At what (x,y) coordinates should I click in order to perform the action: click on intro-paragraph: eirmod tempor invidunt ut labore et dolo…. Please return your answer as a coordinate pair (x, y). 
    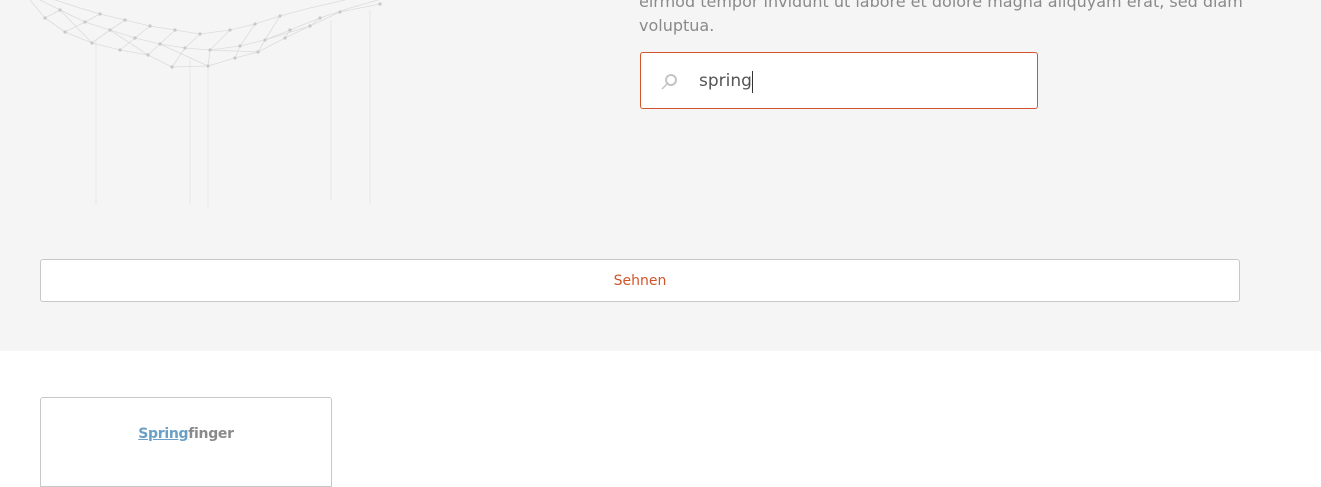
    Looking at the image, I should click on (941, 19).